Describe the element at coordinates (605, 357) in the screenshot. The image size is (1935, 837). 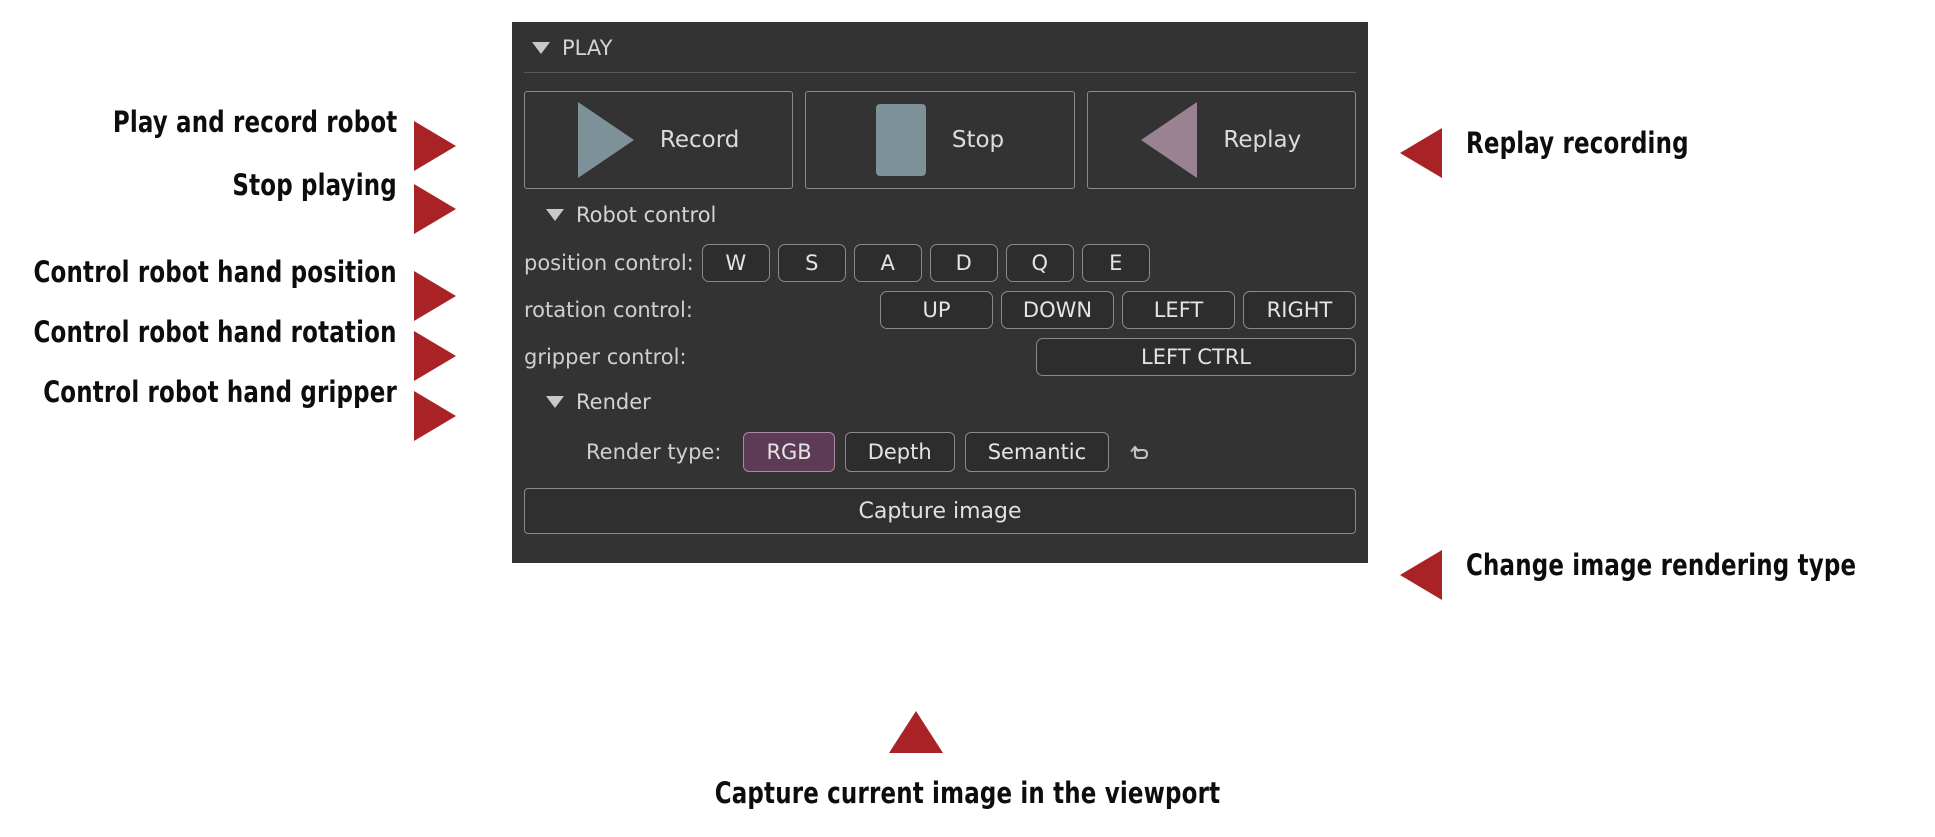
I see `gripper-control-label: gripper control:` at that location.